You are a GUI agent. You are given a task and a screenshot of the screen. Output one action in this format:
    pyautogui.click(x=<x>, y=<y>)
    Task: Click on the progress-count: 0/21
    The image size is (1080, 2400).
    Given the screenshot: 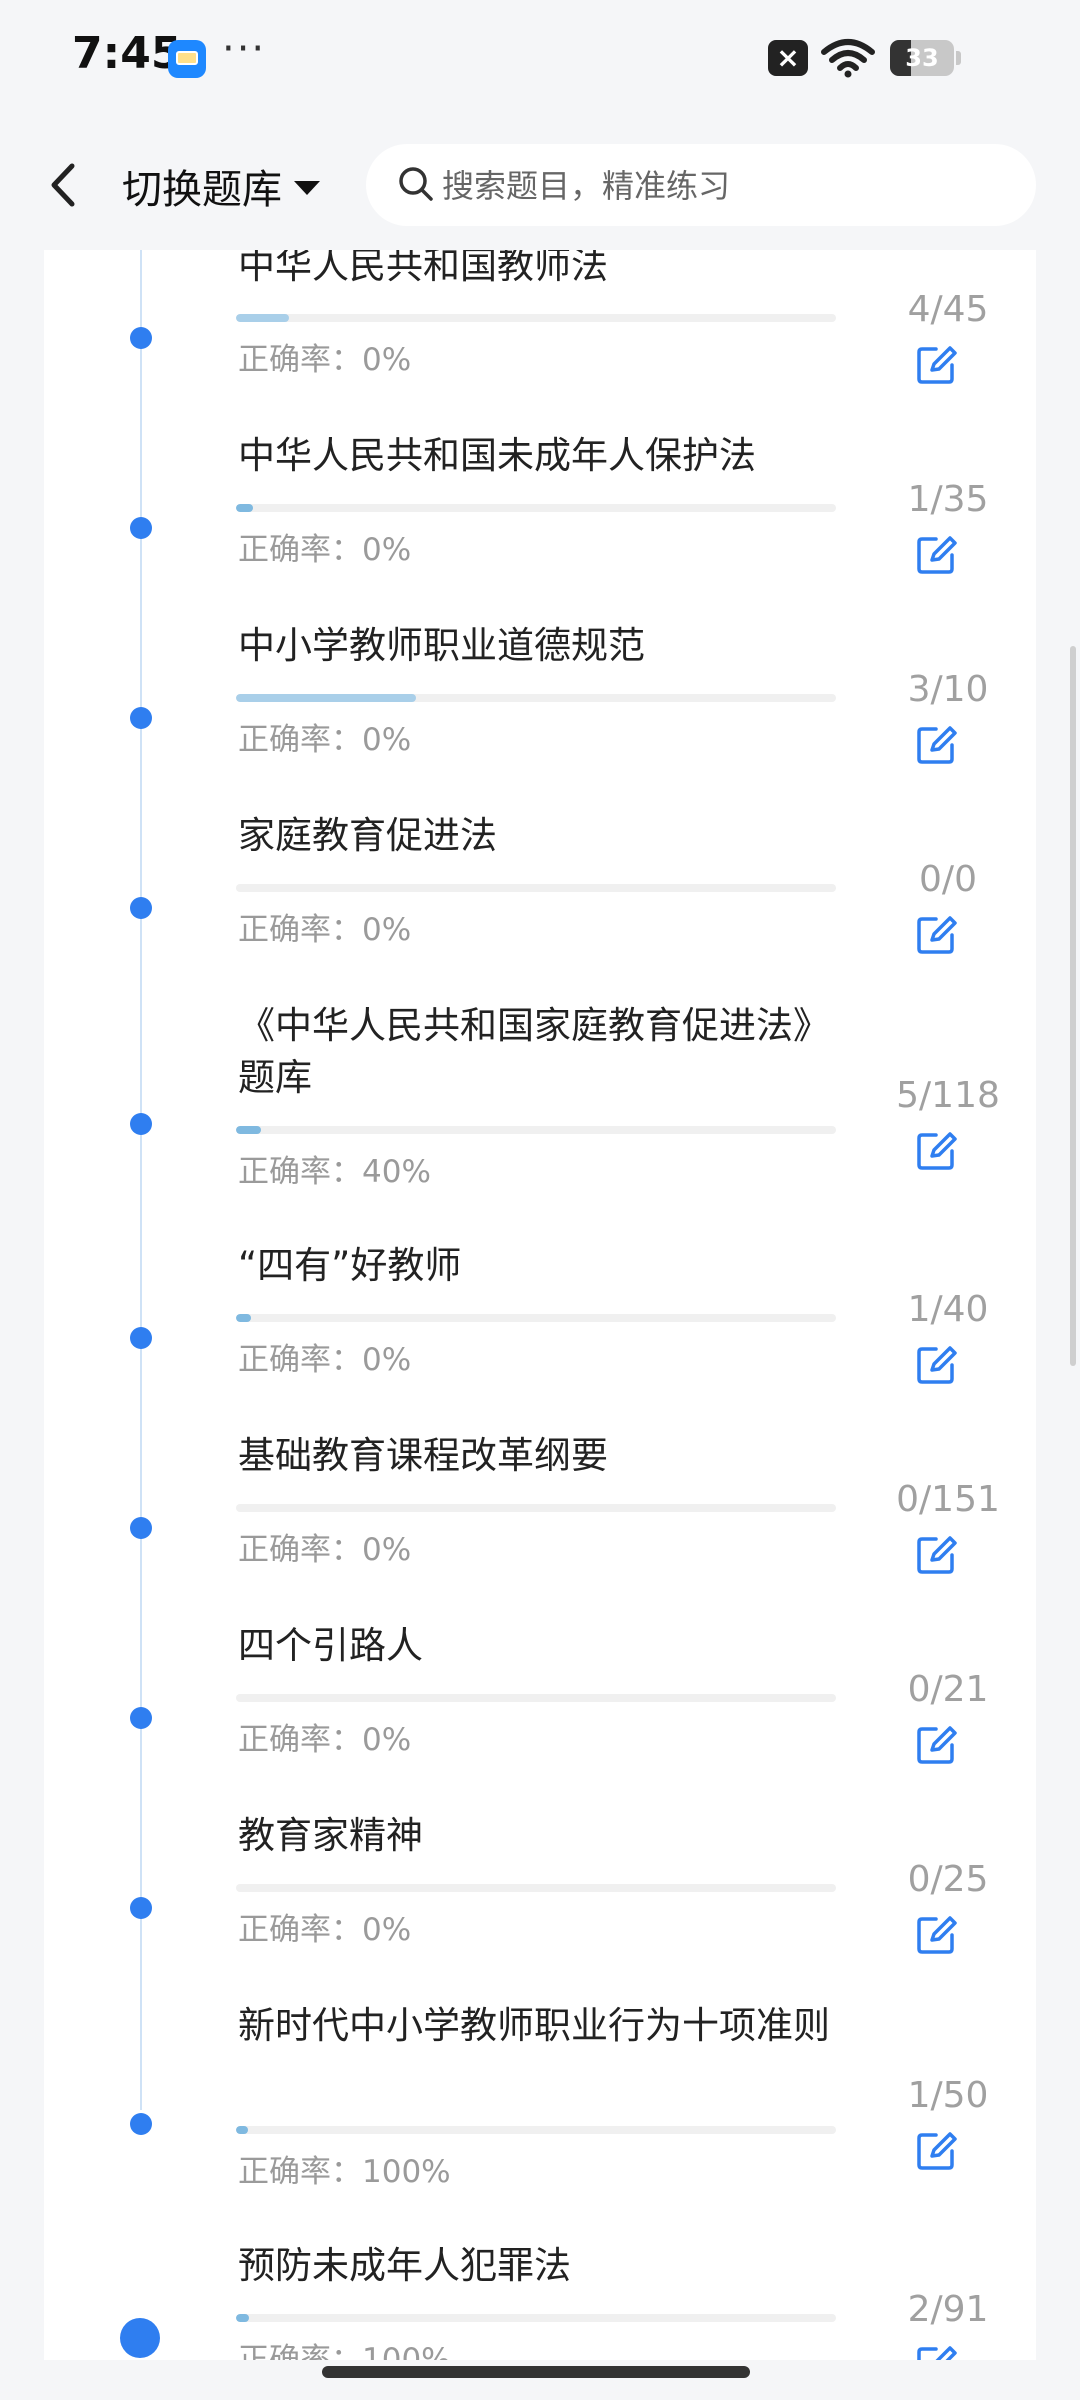 What is the action you would take?
    pyautogui.click(x=948, y=1689)
    